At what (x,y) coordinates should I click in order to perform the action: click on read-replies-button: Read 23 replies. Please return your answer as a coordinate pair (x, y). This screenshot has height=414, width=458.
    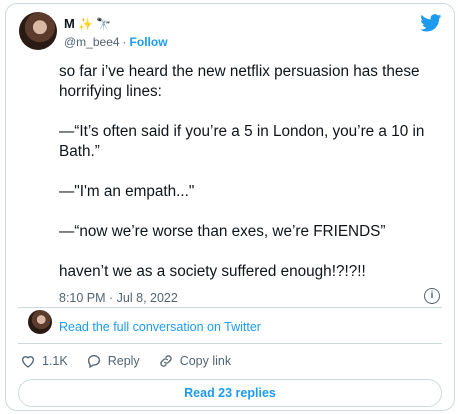
    Looking at the image, I should click on (230, 393).